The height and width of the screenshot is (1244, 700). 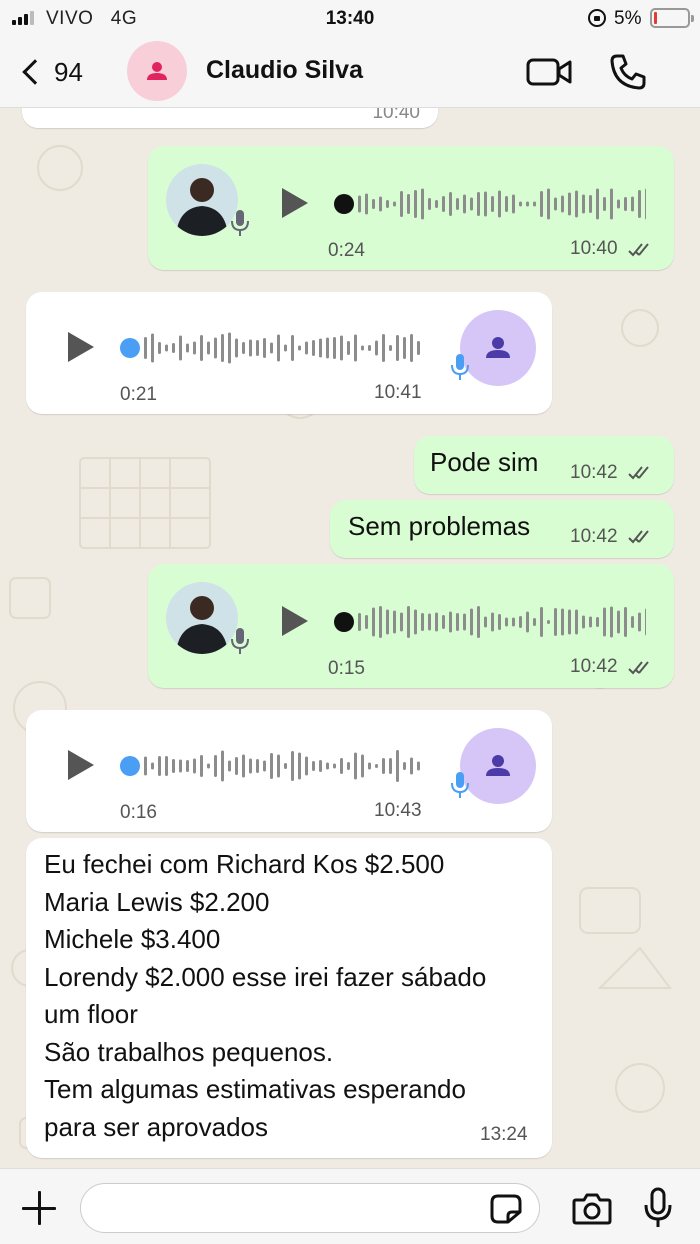 I want to click on message-line: Eu fechei com Richard Kos $2.500, so click(x=244, y=864).